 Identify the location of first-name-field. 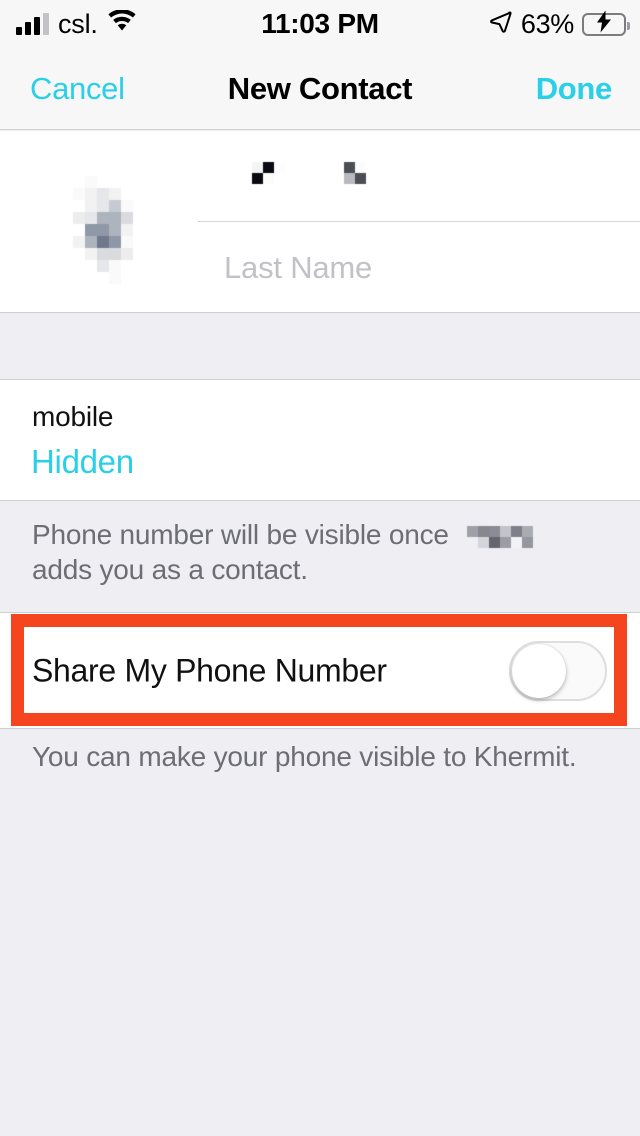
(419, 176).